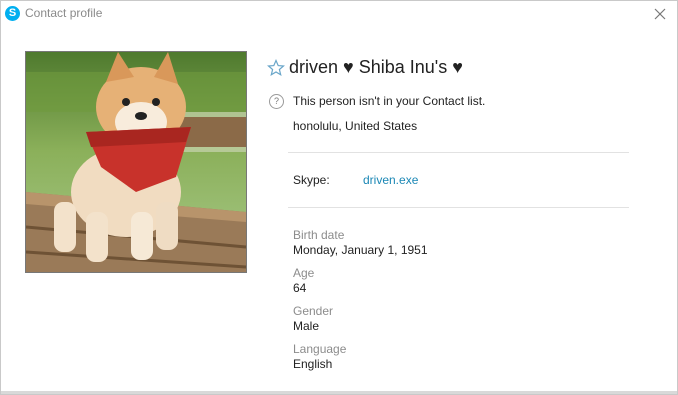  What do you see at coordinates (320, 349) in the screenshot?
I see `language-label: Language` at bounding box center [320, 349].